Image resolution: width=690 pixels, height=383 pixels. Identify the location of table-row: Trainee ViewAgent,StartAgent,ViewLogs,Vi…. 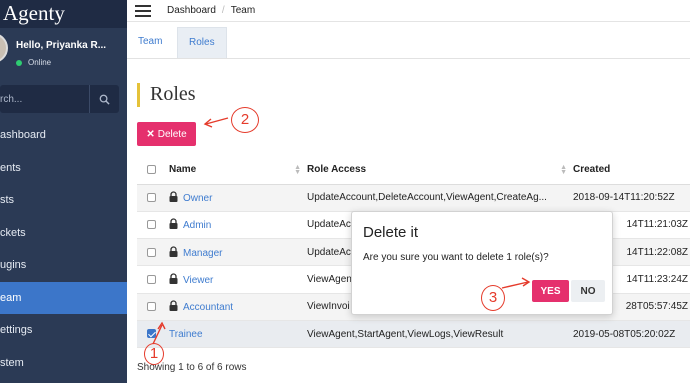
(413, 334).